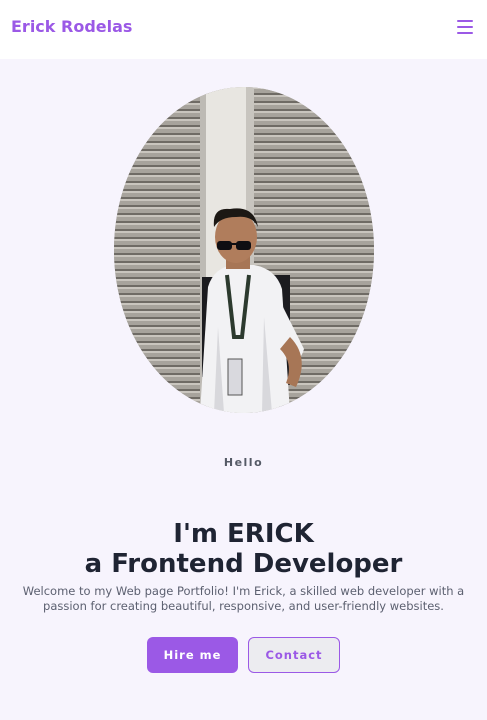 The height and width of the screenshot is (720, 487). I want to click on menu-bar-top, so click(465, 21).